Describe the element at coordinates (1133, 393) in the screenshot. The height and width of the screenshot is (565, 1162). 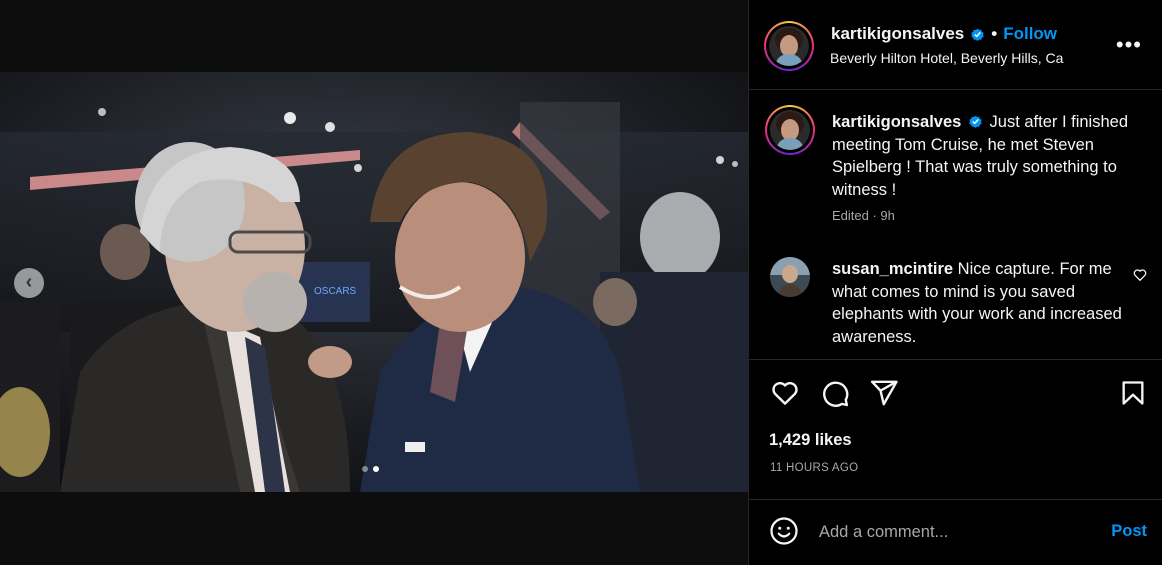
I see `bookmark-icon` at that location.